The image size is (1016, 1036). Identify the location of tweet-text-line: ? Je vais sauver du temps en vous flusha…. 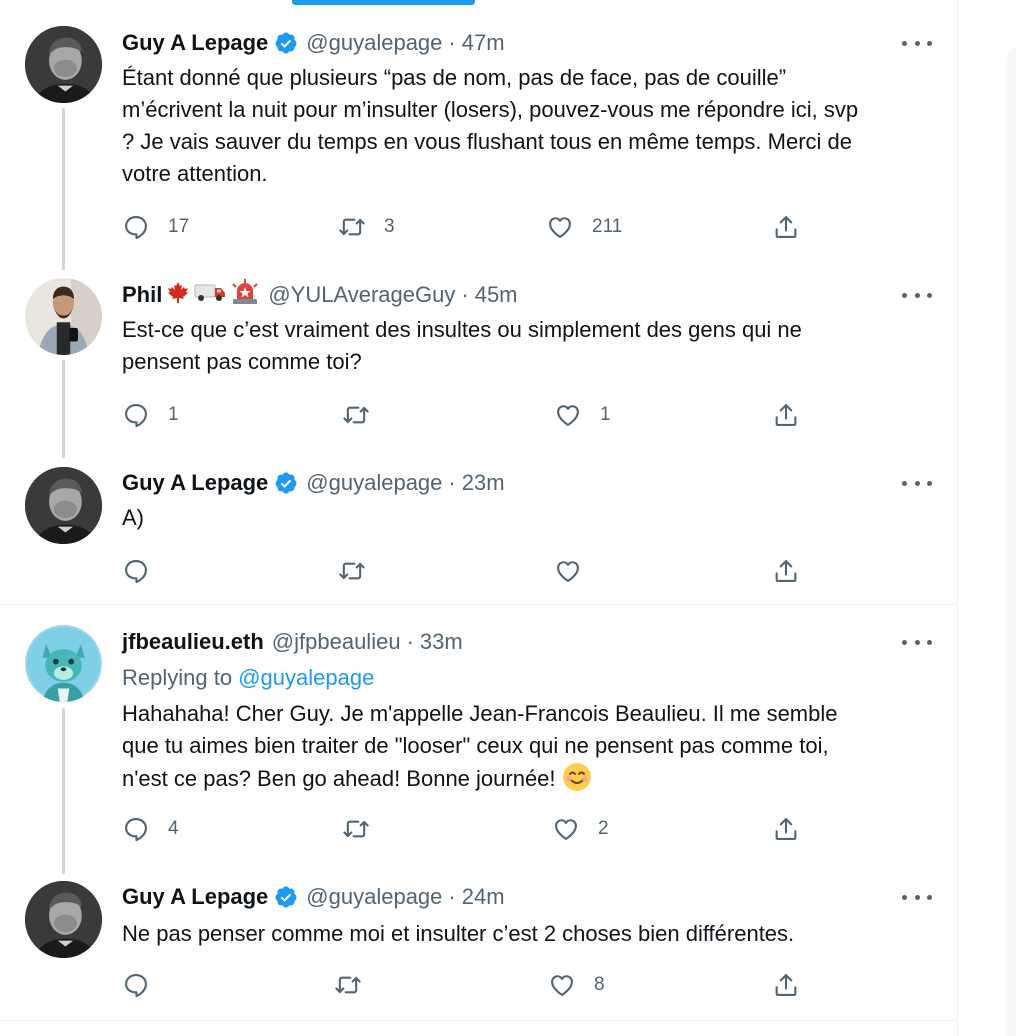
(487, 141).